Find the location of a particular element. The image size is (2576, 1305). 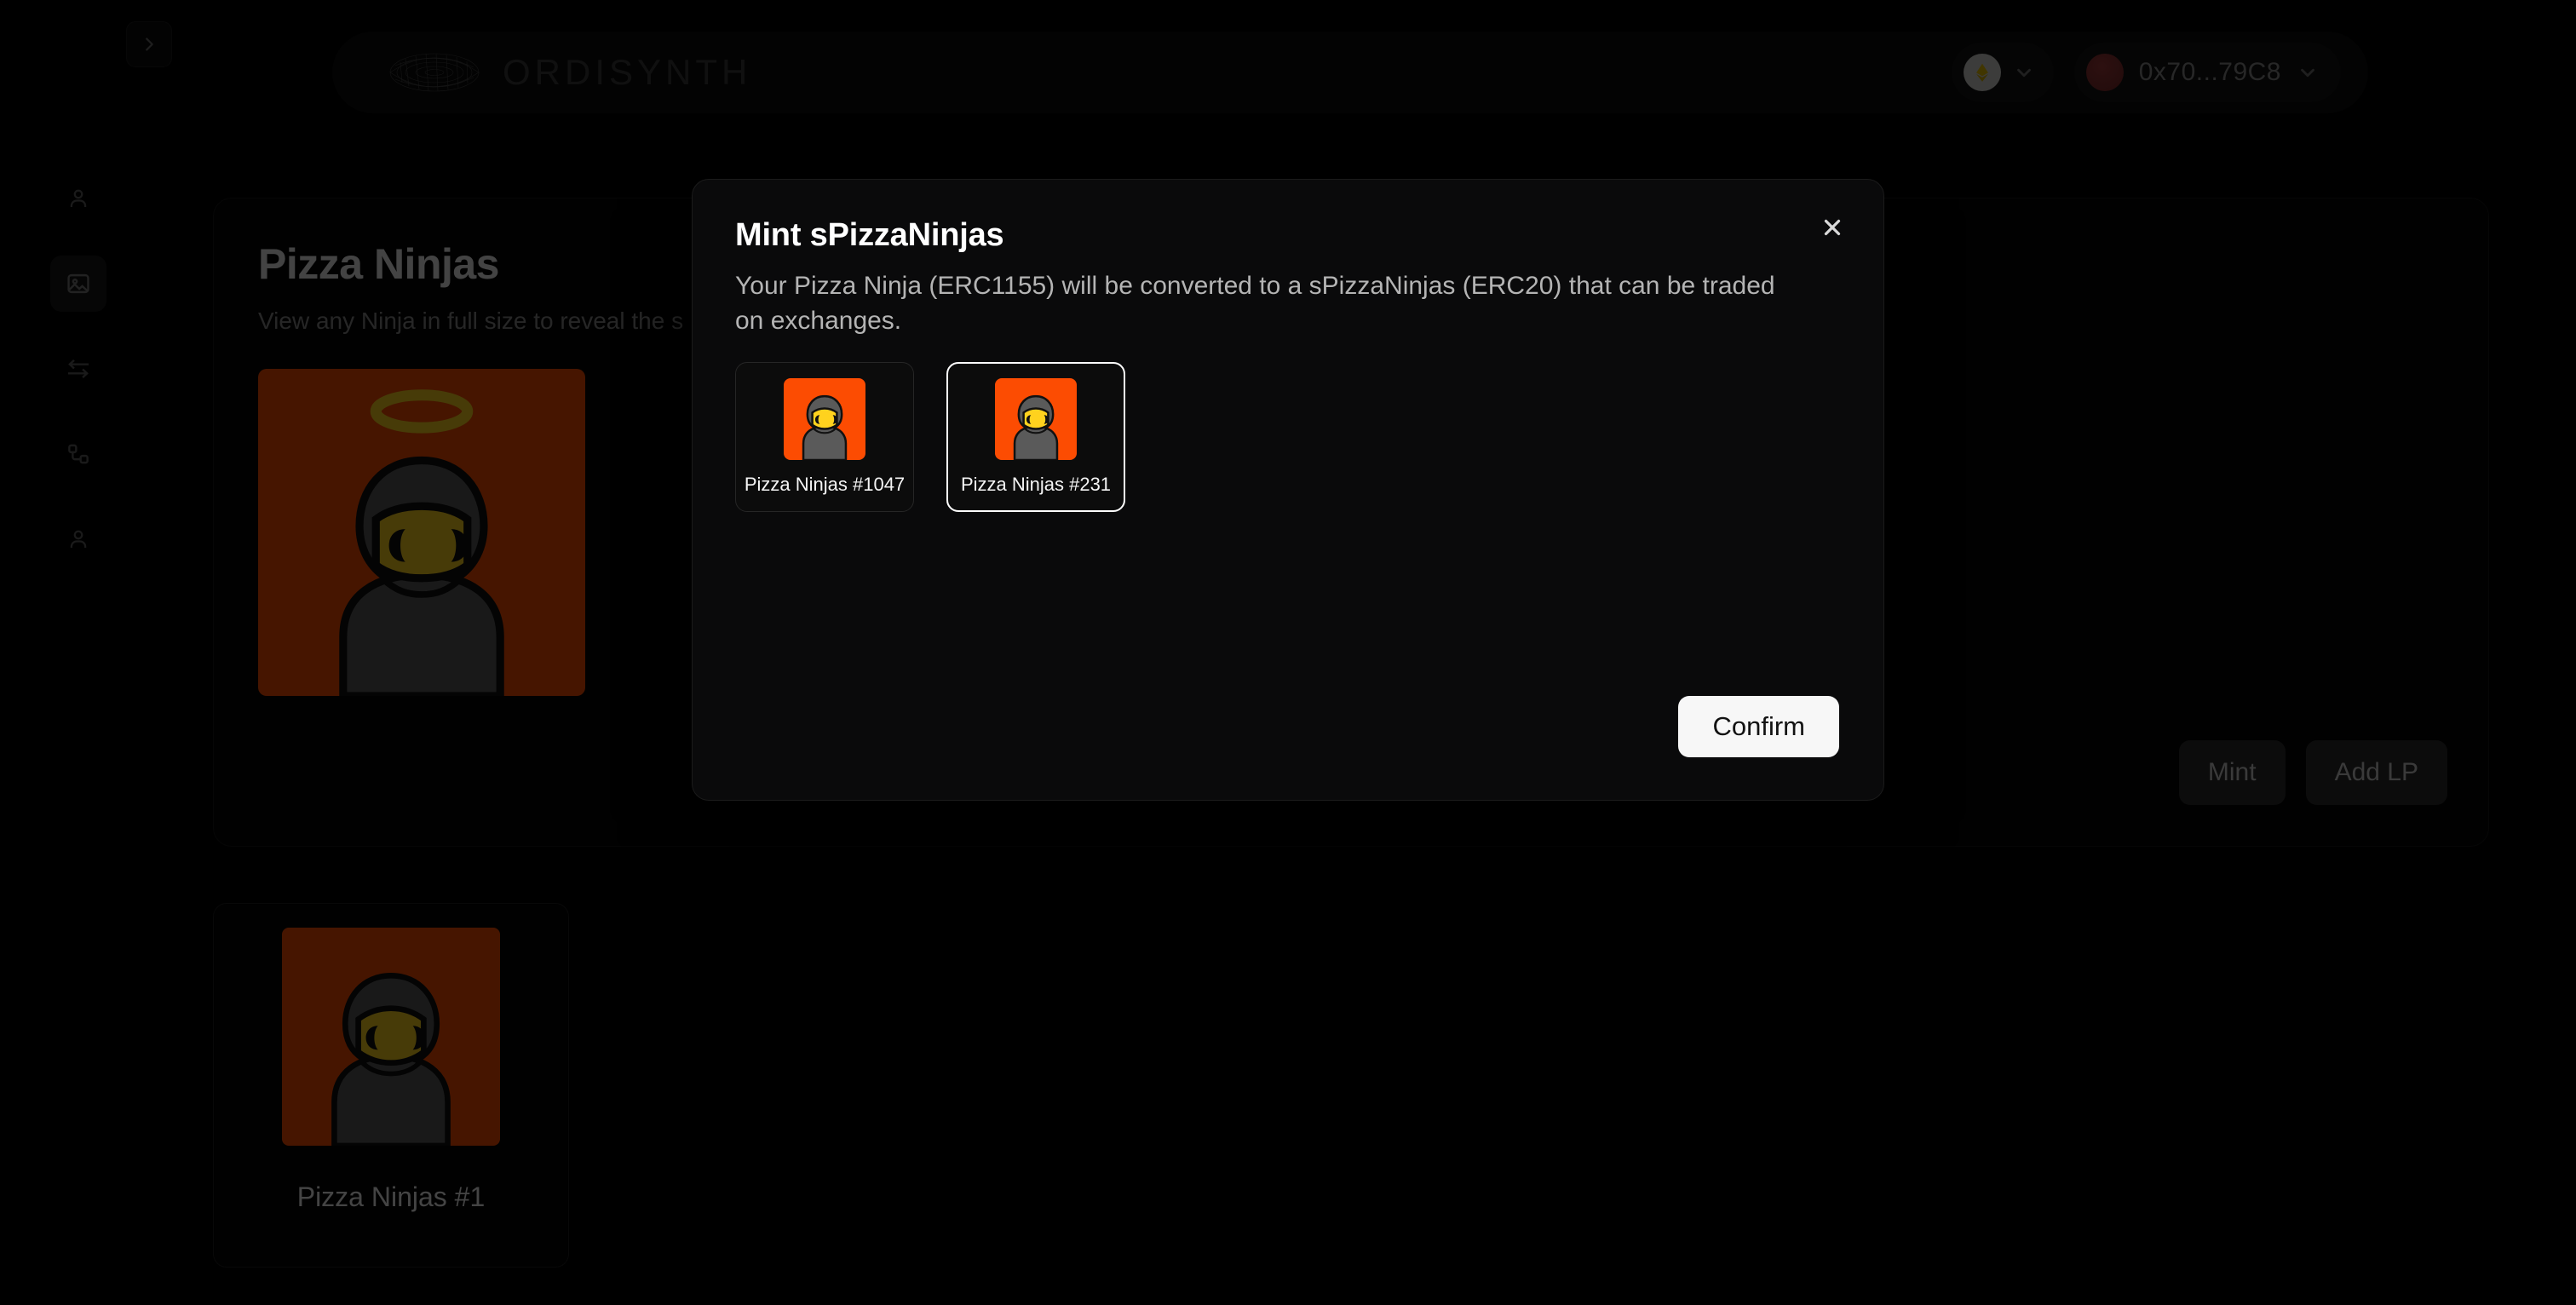

nft-option-card: Pizza Ninjas #1047 is located at coordinates (824, 437).